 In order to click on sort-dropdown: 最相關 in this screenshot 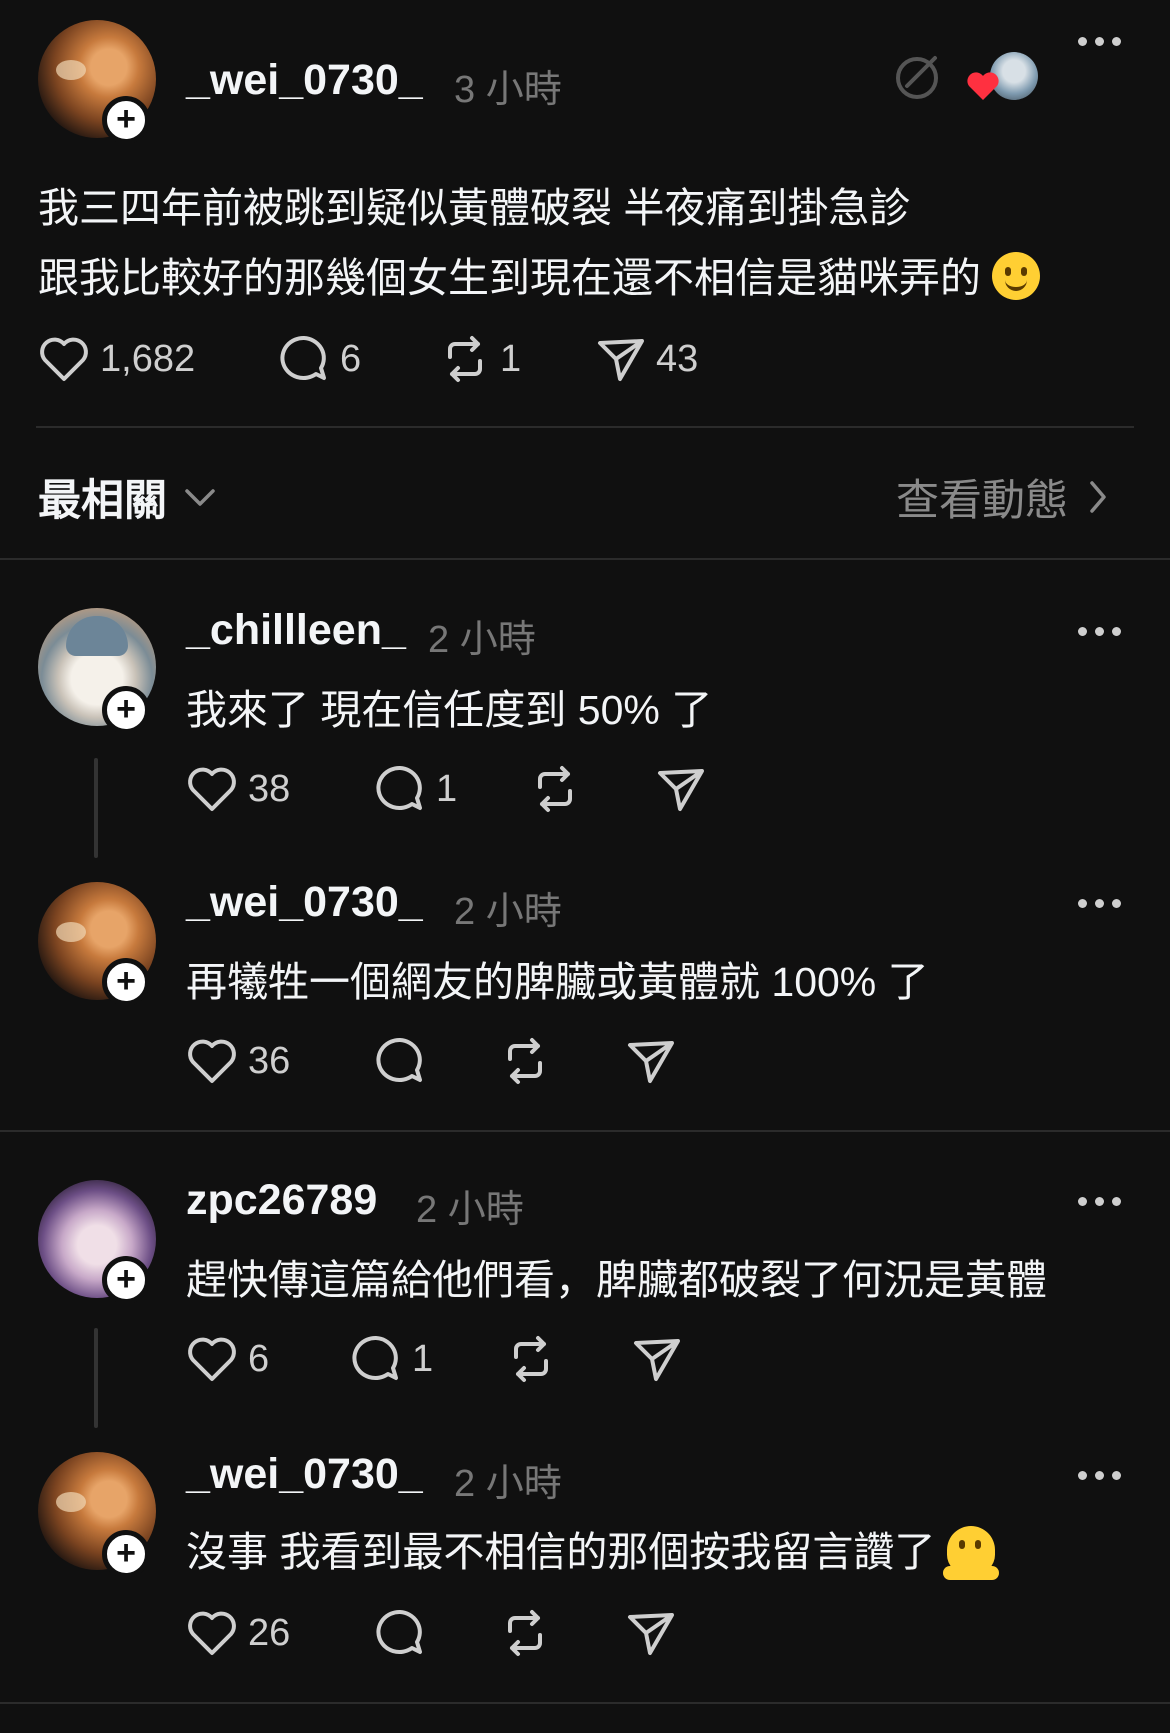, I will do `click(127, 497)`.